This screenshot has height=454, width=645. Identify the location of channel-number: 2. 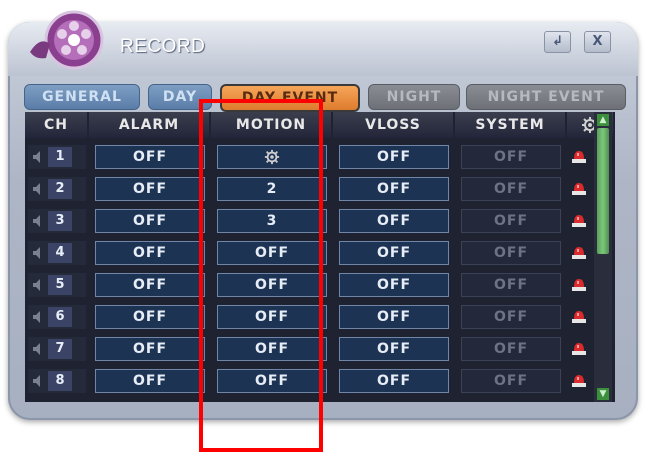
(60, 189).